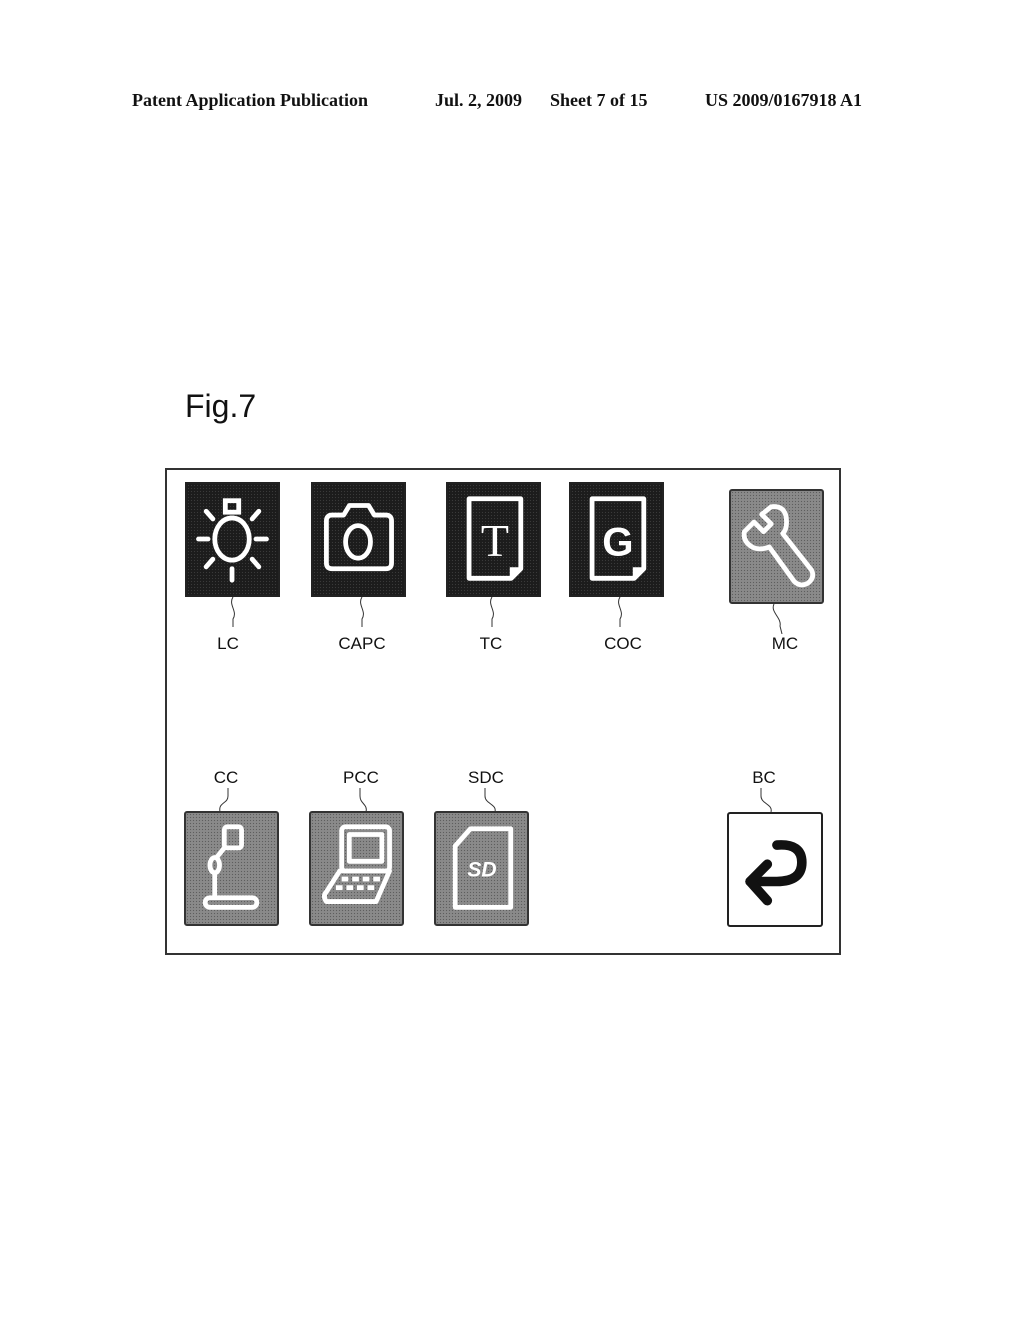 Image resolution: width=1024 pixels, height=1320 pixels. I want to click on text-capture-button: T, so click(493, 539).